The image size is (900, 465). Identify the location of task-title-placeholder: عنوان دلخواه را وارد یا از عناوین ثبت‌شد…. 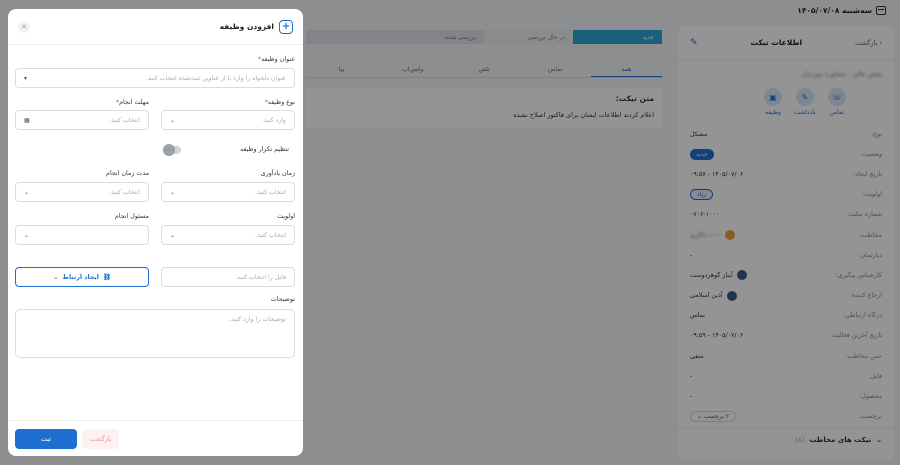
(215, 78).